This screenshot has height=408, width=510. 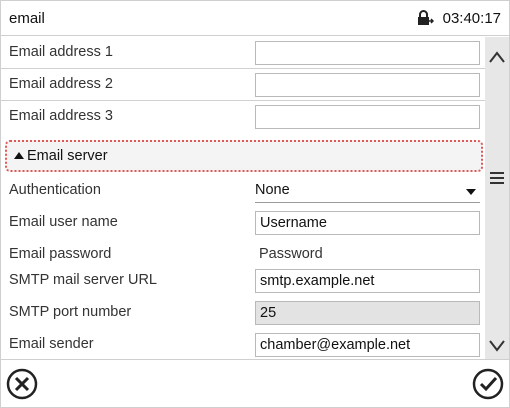 I want to click on authentication-label: Authentication, so click(x=55, y=190).